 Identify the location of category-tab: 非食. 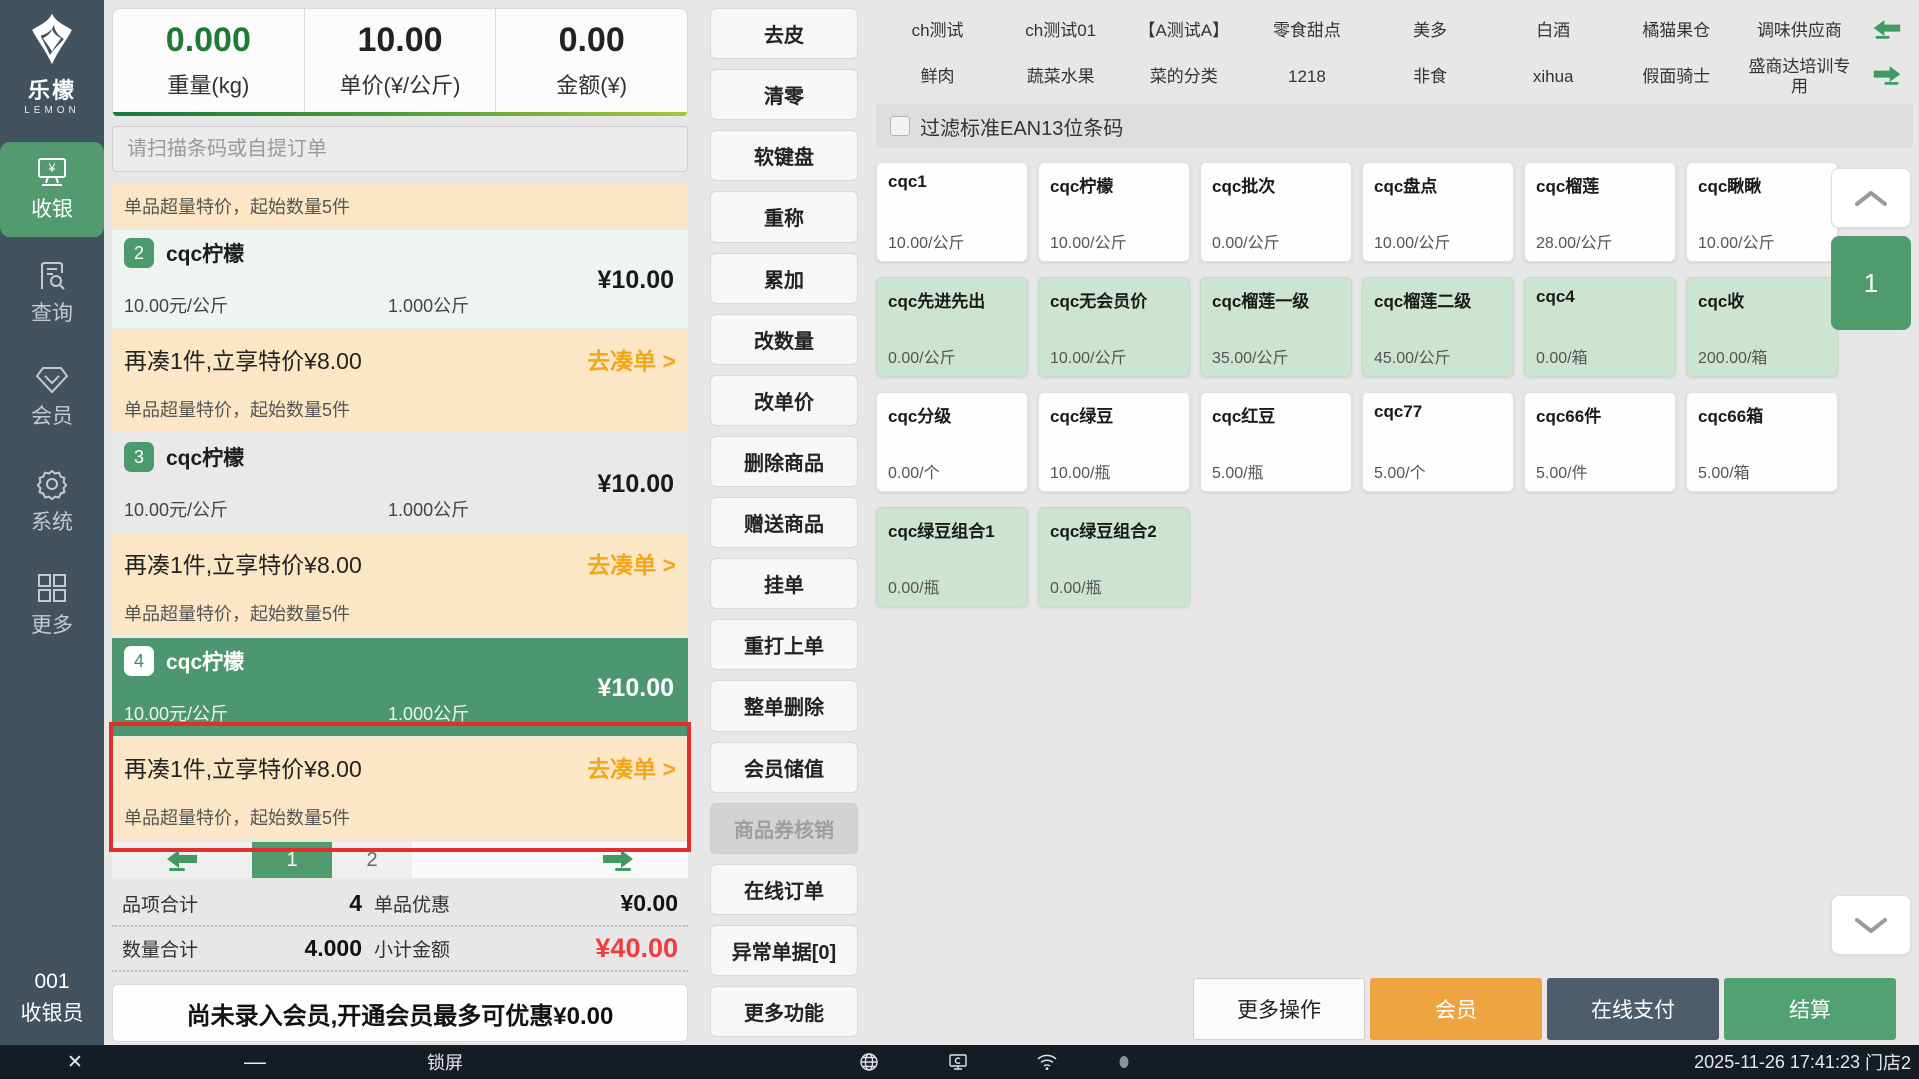
(1430, 77).